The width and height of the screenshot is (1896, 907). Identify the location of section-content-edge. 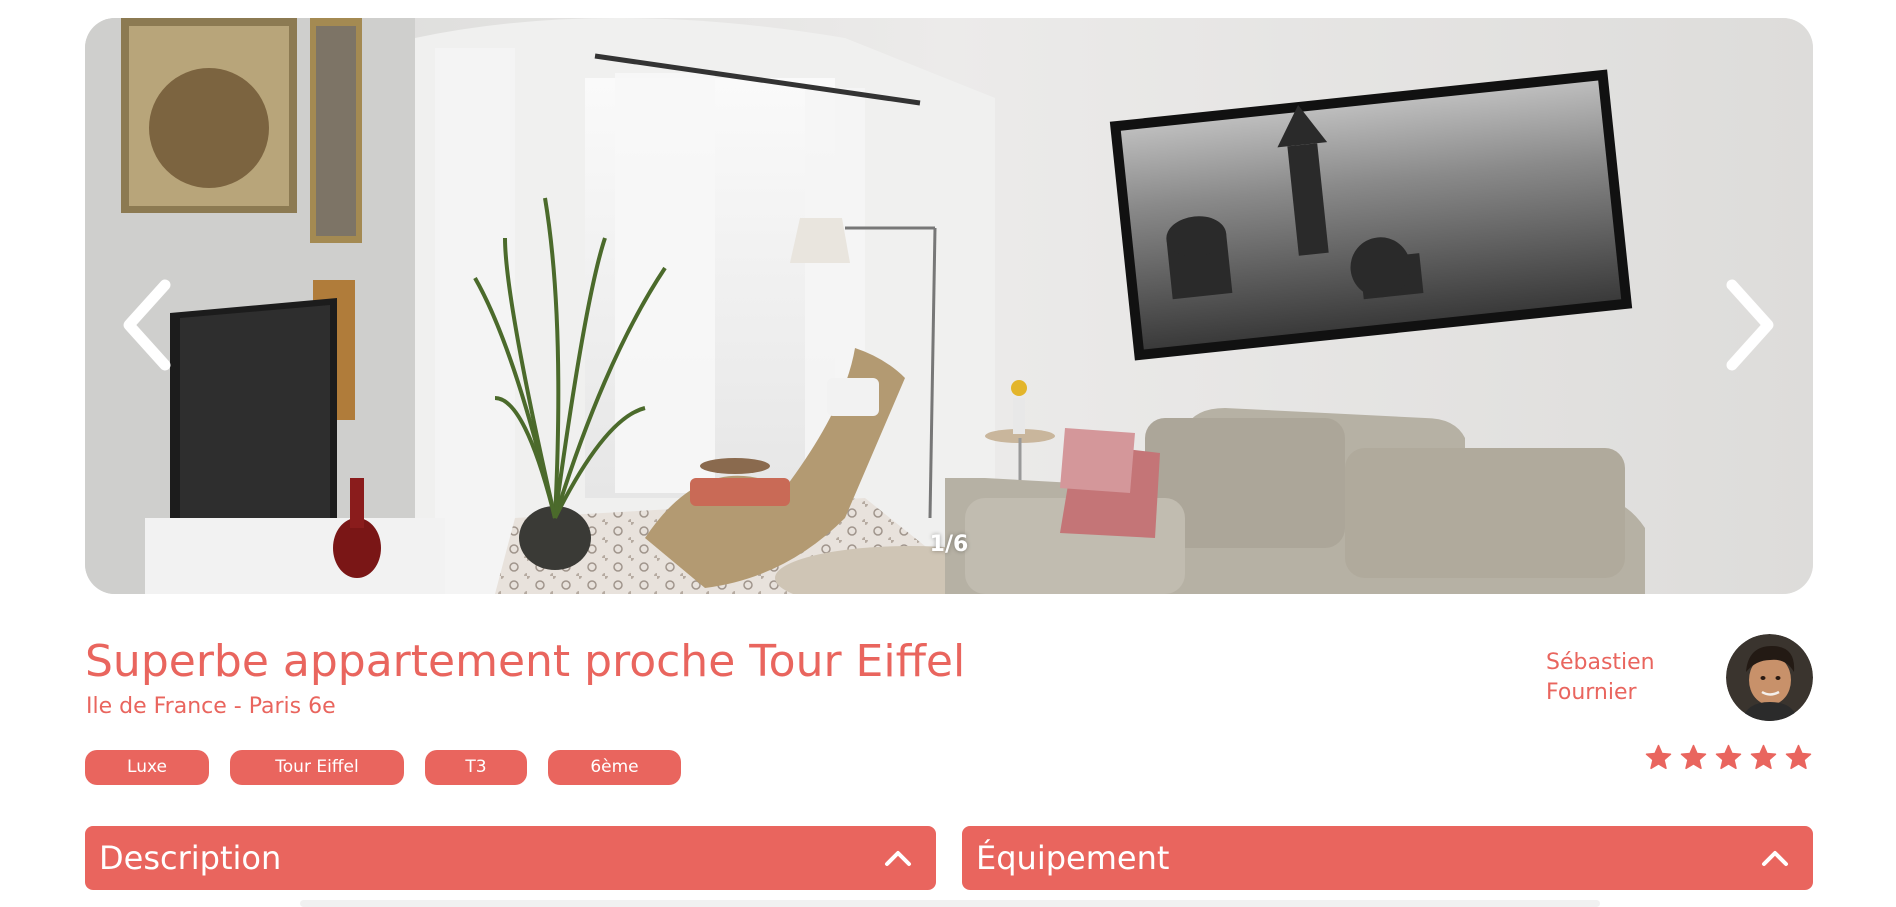
(950, 903).